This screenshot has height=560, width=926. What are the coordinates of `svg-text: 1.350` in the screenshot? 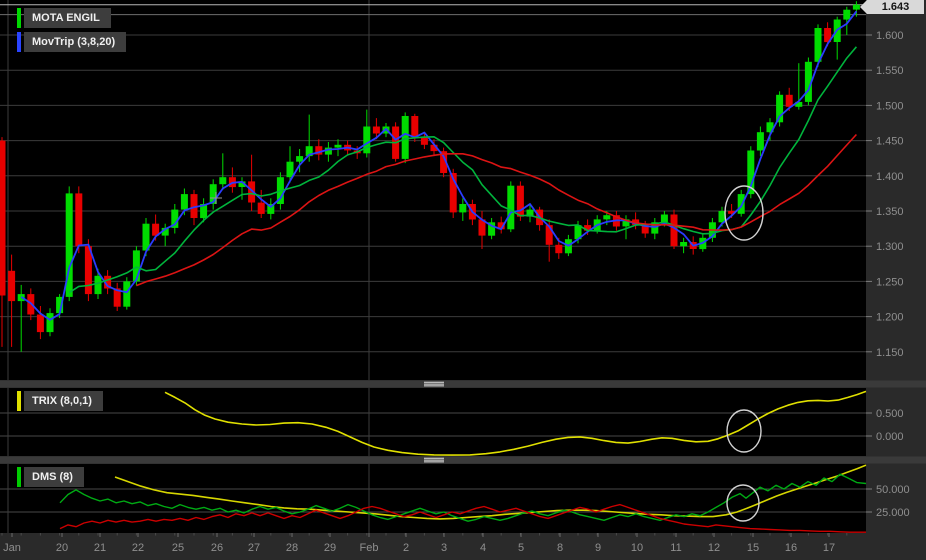 It's located at (890, 212).